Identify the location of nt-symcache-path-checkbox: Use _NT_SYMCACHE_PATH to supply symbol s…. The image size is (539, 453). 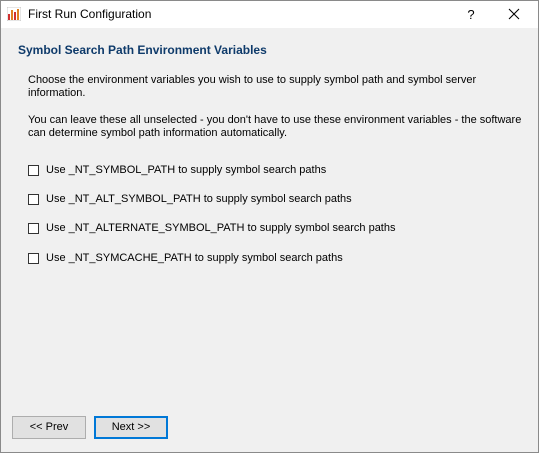
(185, 258).